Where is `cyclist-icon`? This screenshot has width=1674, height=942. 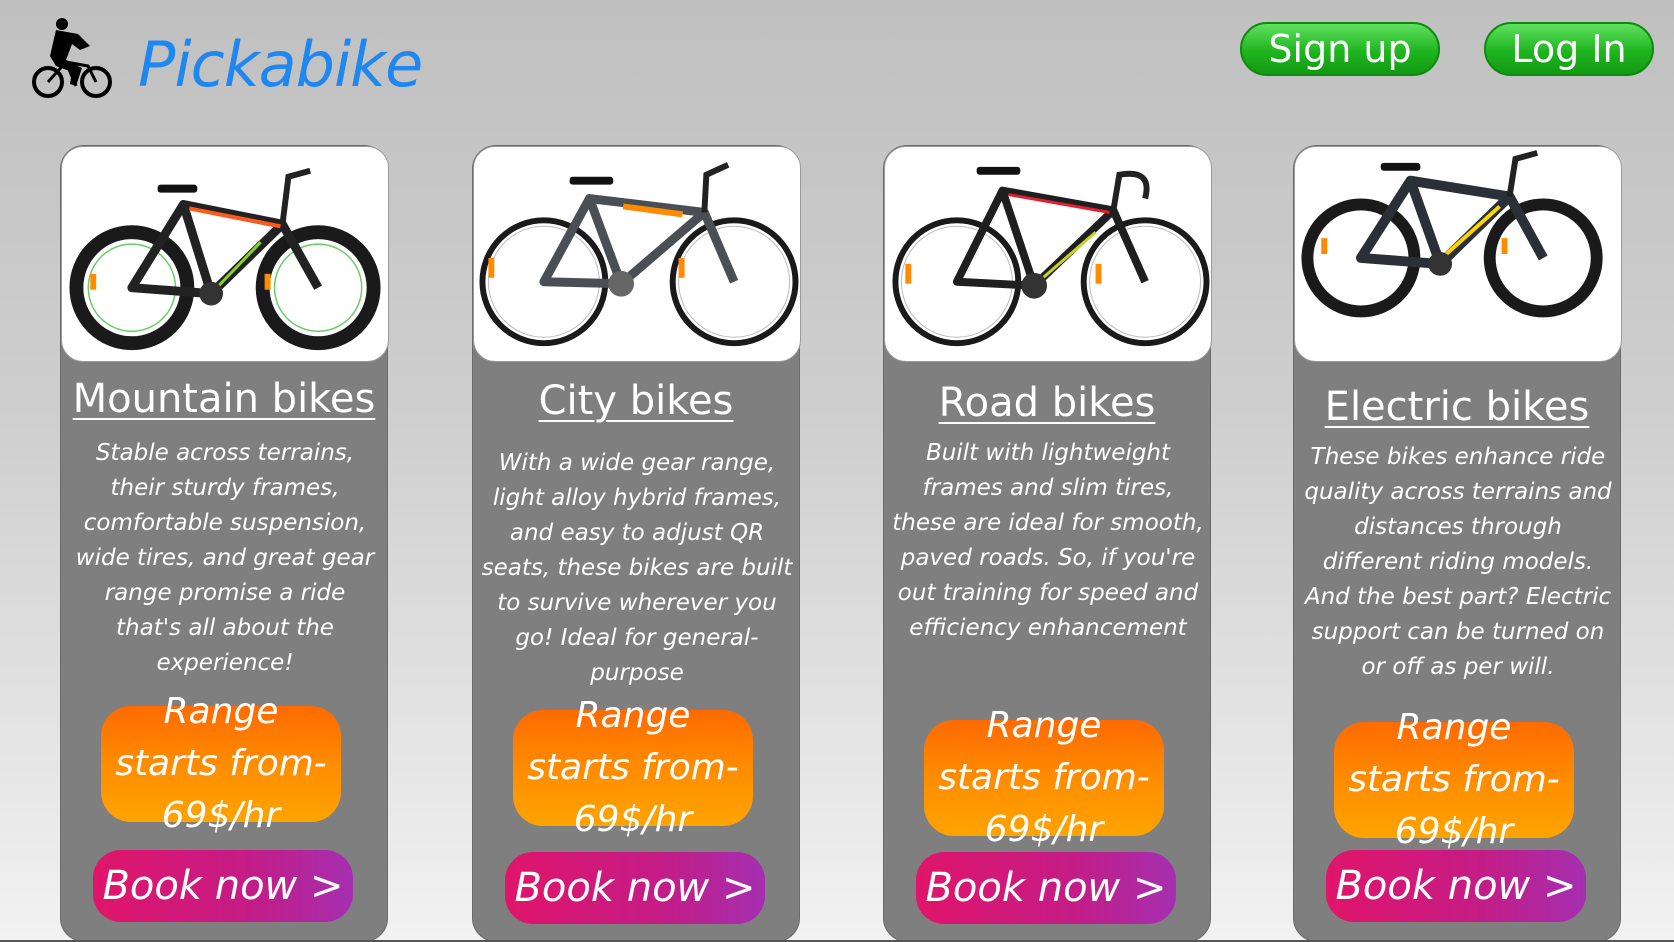
cyclist-icon is located at coordinates (73, 59).